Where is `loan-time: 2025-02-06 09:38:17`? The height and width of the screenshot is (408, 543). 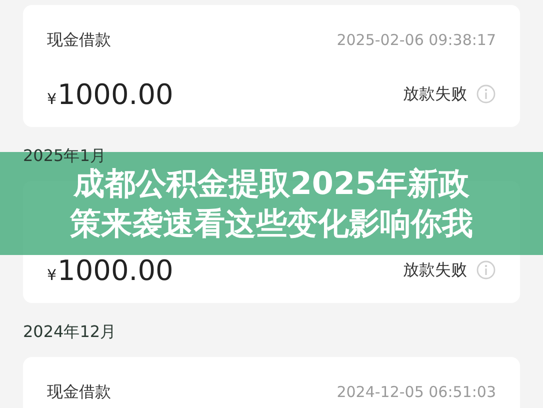 loan-time: 2025-02-06 09:38:17 is located at coordinates (416, 40).